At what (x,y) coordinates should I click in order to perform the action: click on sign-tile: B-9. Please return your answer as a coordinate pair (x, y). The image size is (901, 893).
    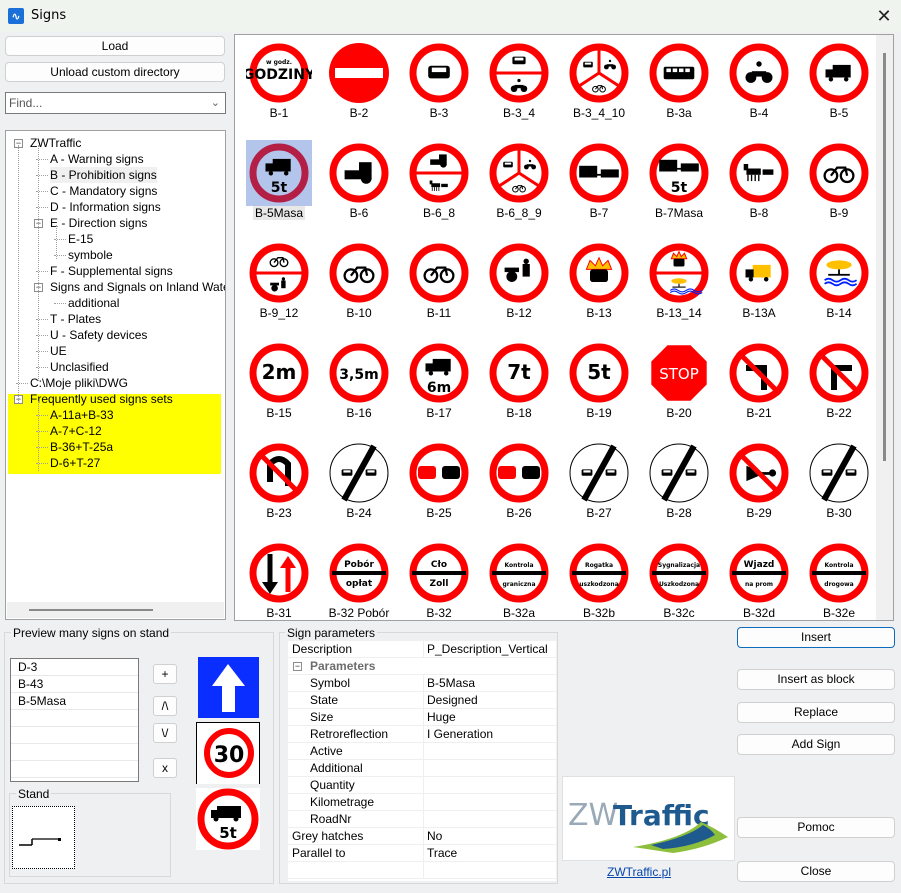
    Looking at the image, I should click on (839, 186).